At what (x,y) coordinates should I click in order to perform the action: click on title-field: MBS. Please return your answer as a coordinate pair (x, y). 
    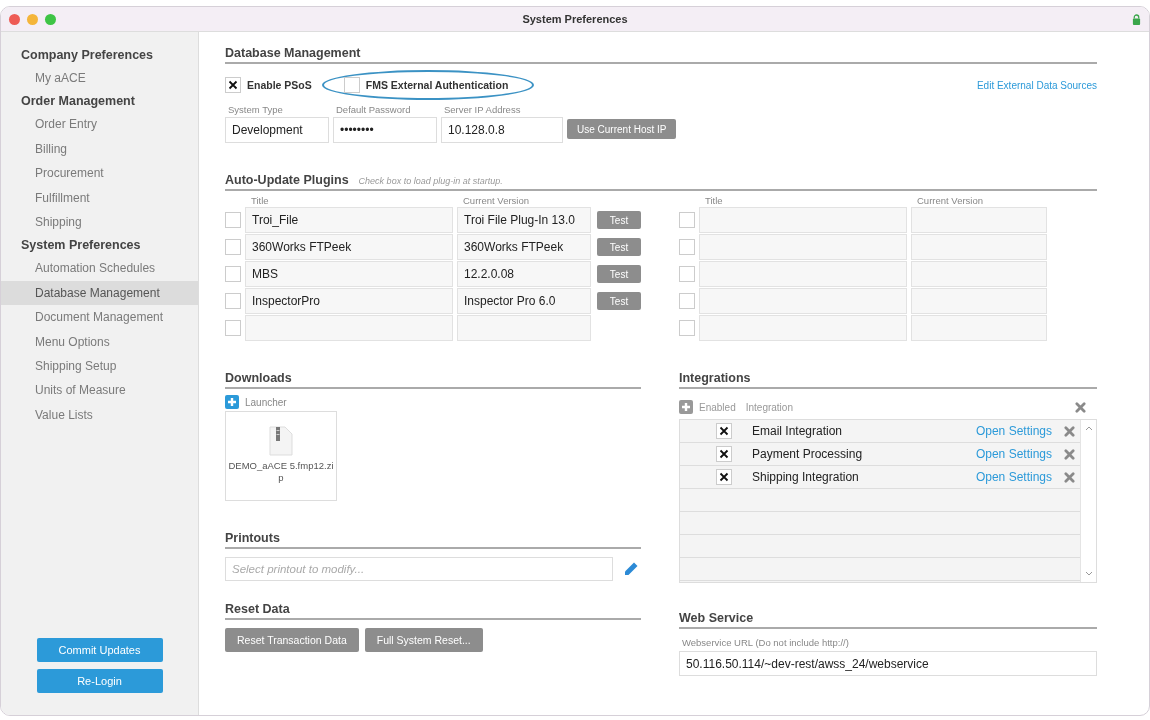
    Looking at the image, I should click on (349, 274).